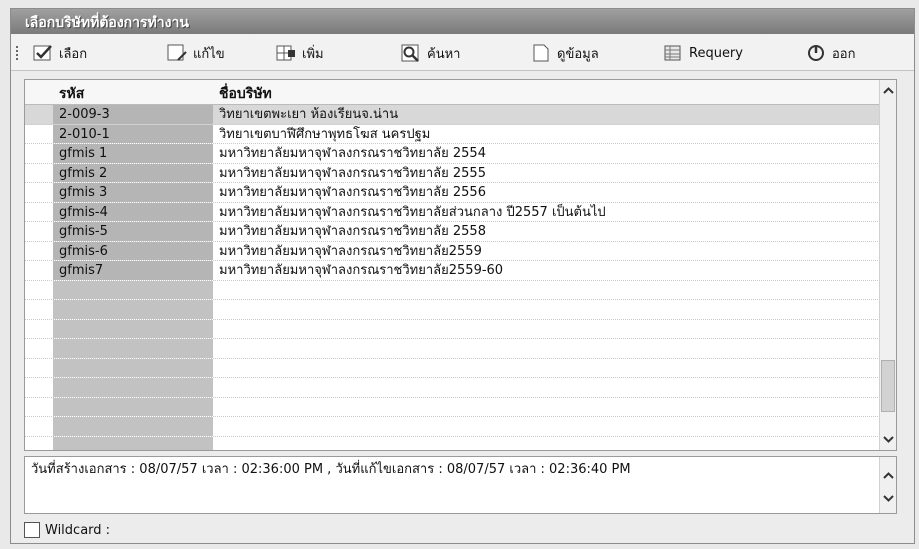 This screenshot has width=919, height=549. I want to click on toolbar-grip, so click(18, 53).